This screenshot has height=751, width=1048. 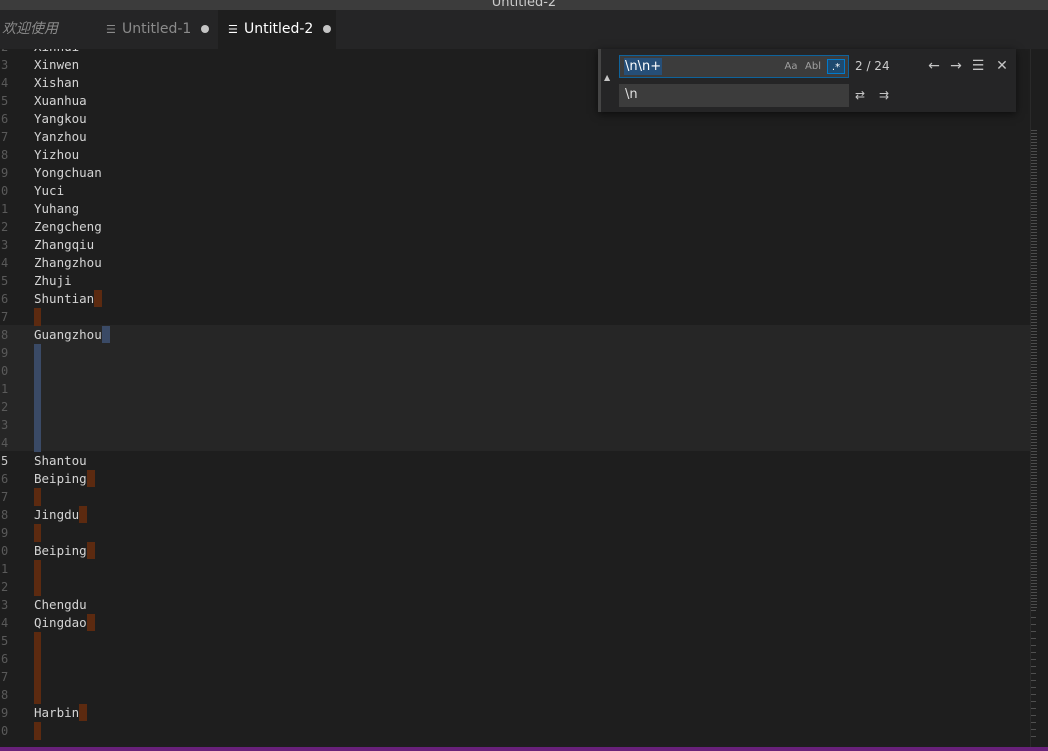 I want to click on line-text: Jingdu, so click(x=61, y=515).